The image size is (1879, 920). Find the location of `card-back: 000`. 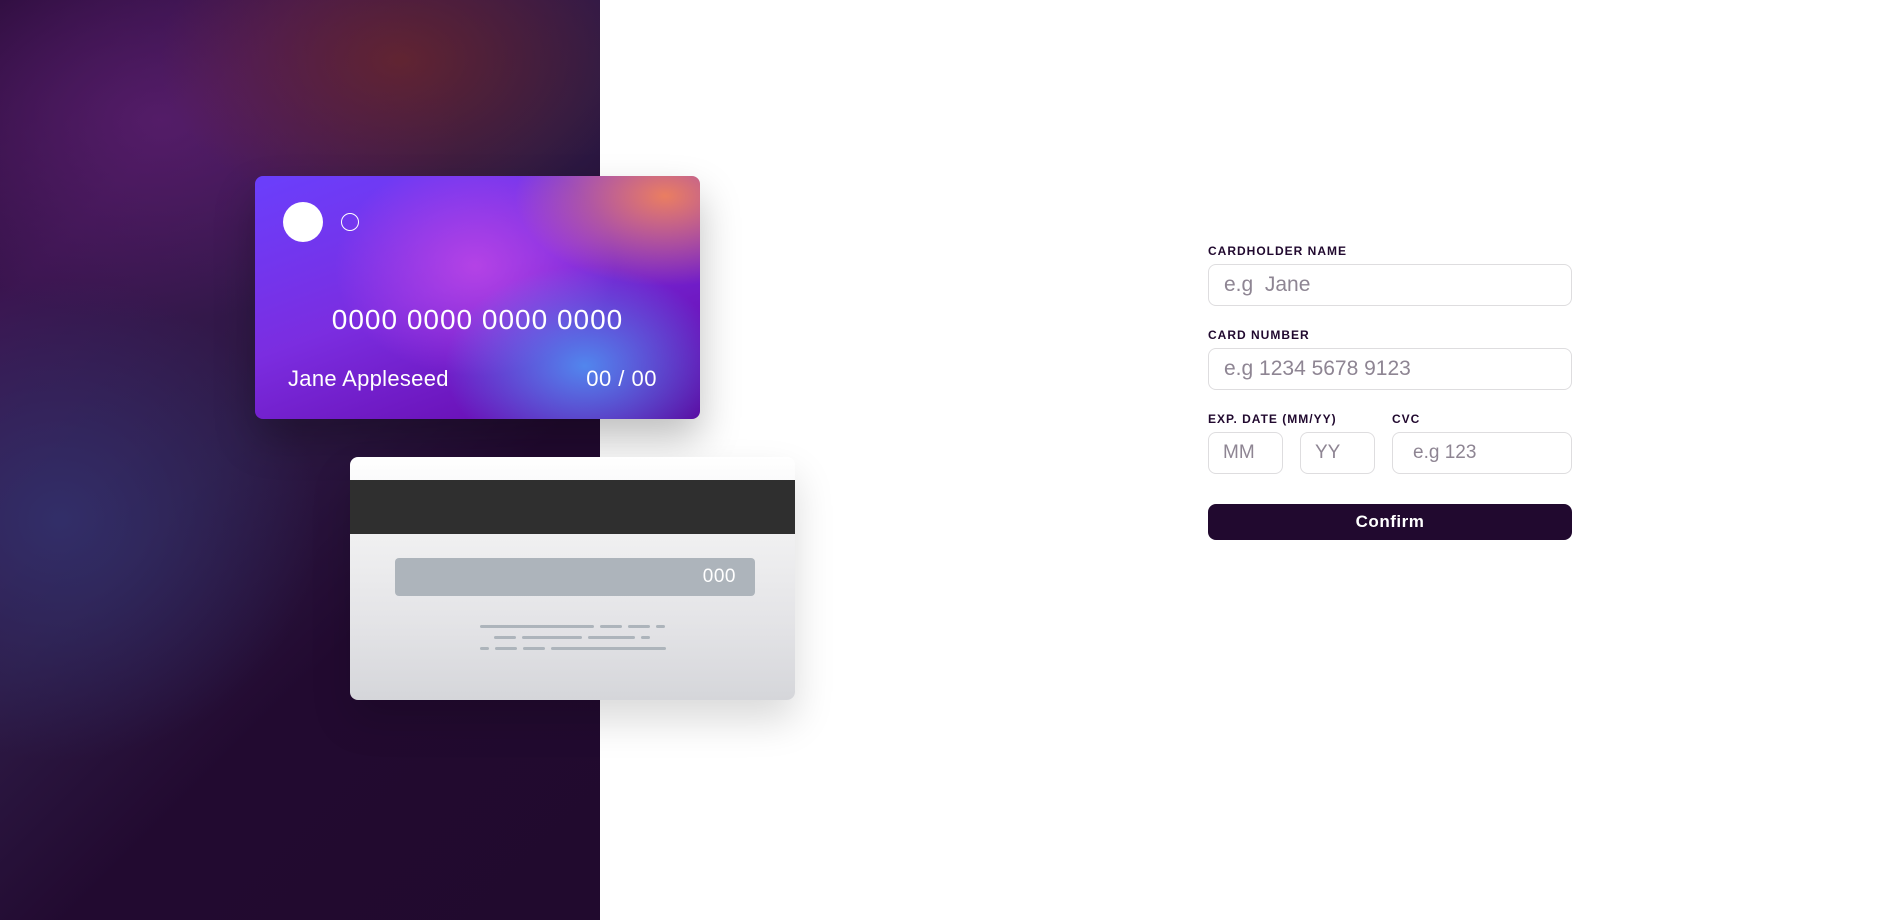

card-back: 000 is located at coordinates (572, 578).